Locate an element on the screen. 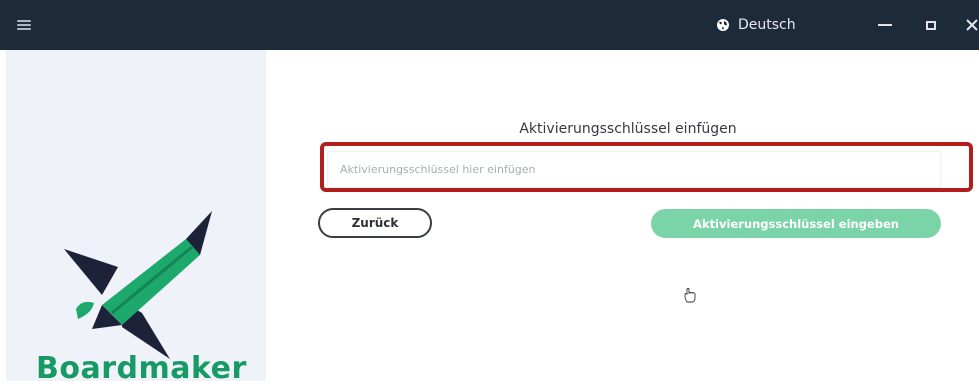 This screenshot has height=381, width=979. language-selector: Deutsch is located at coordinates (756, 25).